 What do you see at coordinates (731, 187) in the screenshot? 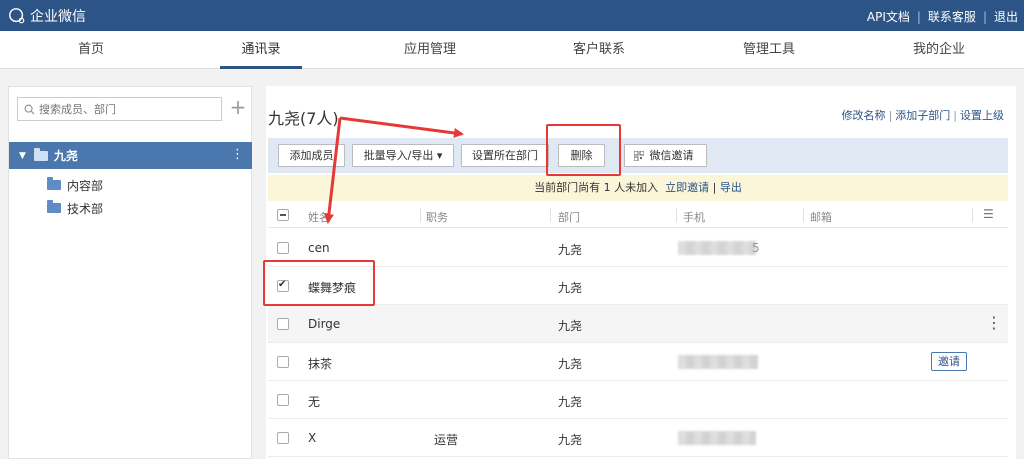
I see `export-link: 导出` at bounding box center [731, 187].